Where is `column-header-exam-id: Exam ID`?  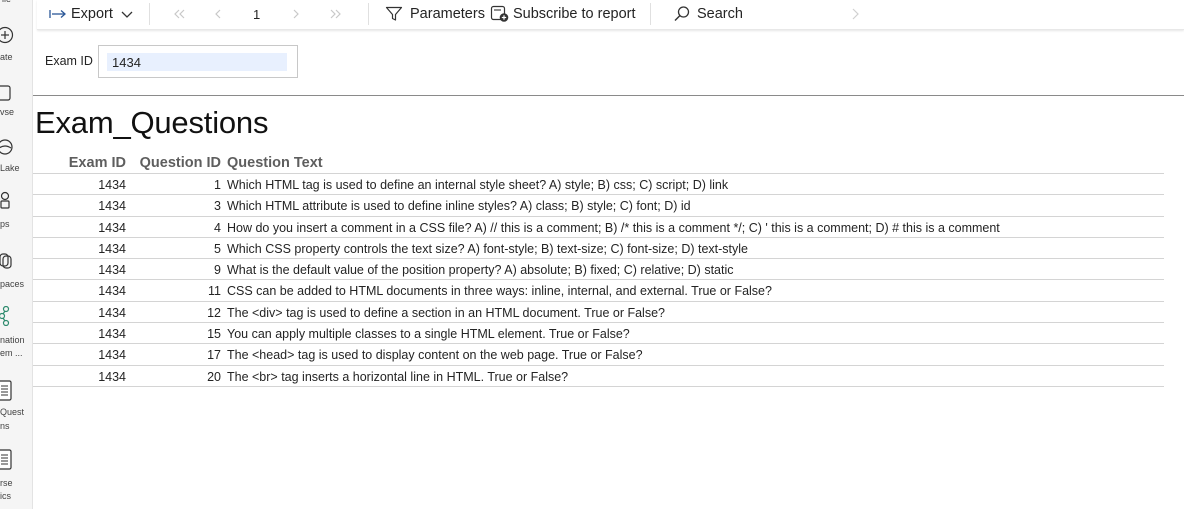
column-header-exam-id: Exam ID is located at coordinates (97, 163).